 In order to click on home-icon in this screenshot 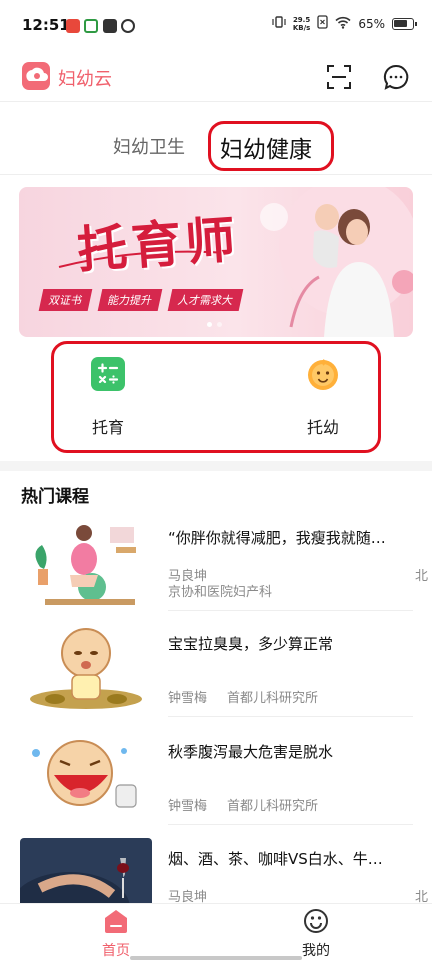, I will do `click(116, 924)`.